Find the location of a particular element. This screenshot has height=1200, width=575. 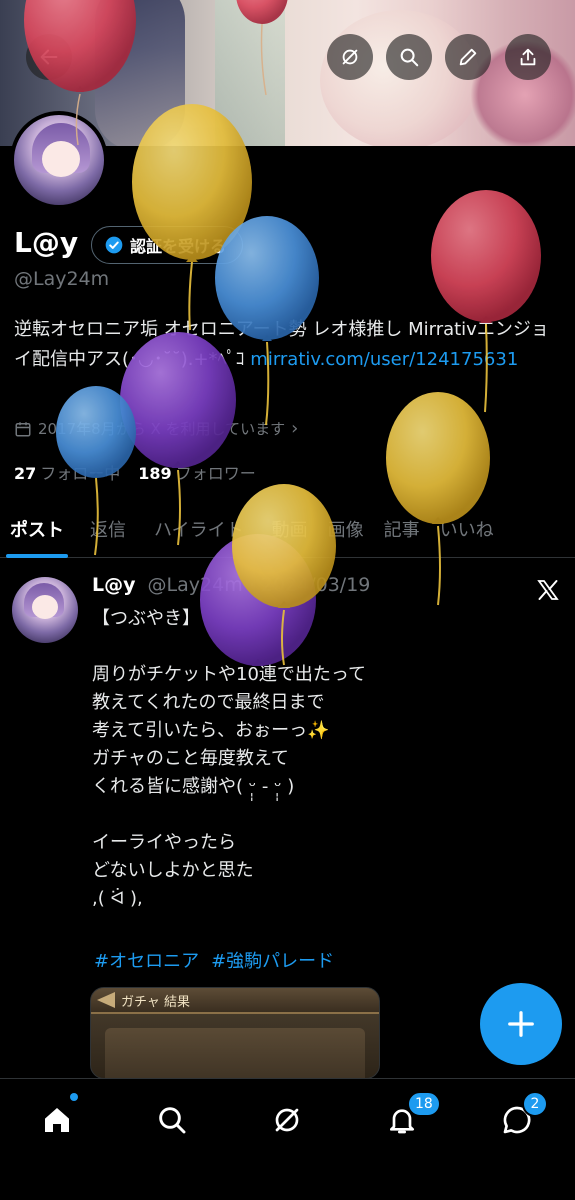

media-panel is located at coordinates (235, 1053).